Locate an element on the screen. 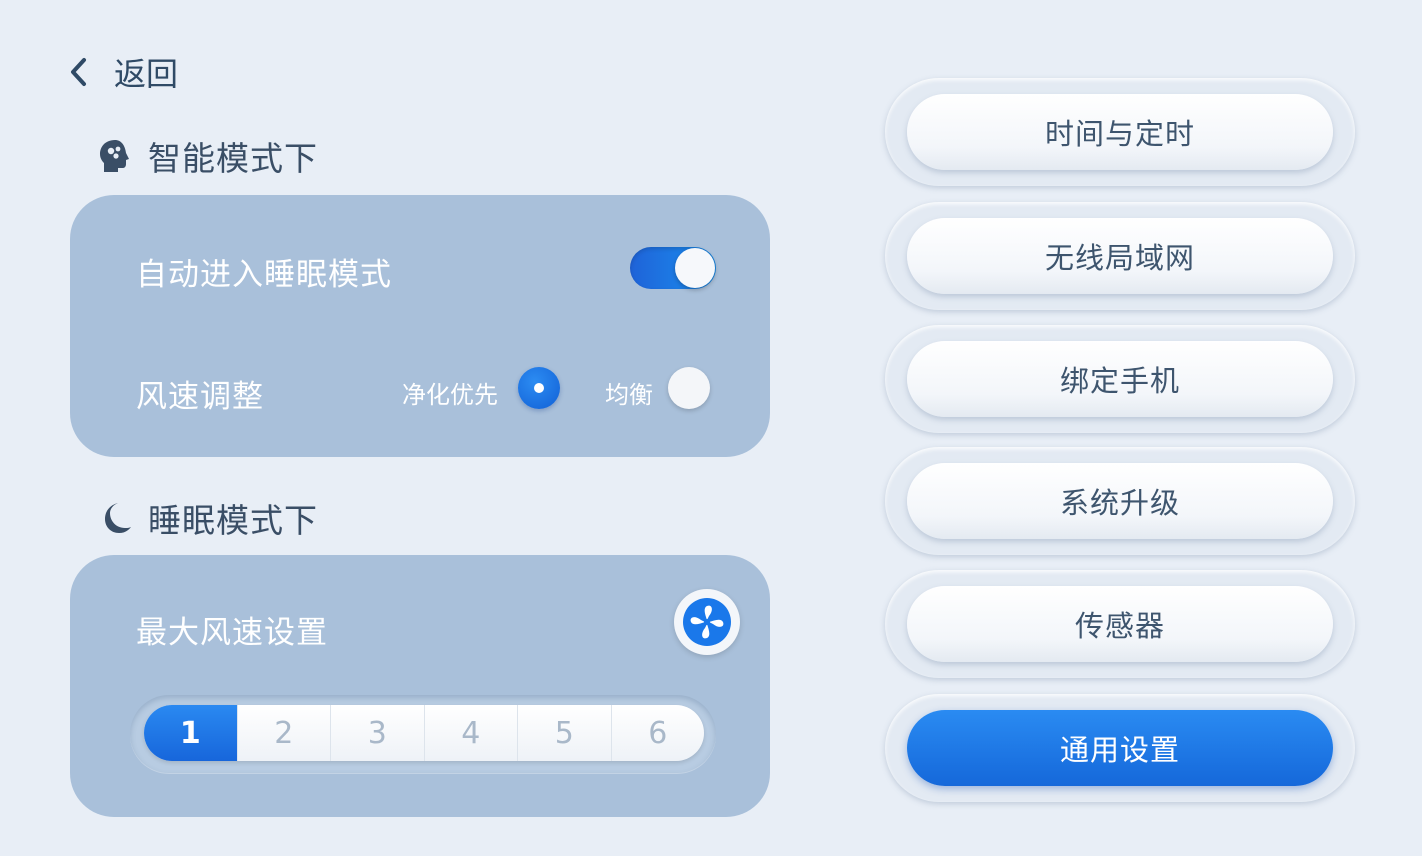 Image resolution: width=1422 pixels, height=856 pixels. menu-item-wrapper: 无线局域网 is located at coordinates (1120, 256).